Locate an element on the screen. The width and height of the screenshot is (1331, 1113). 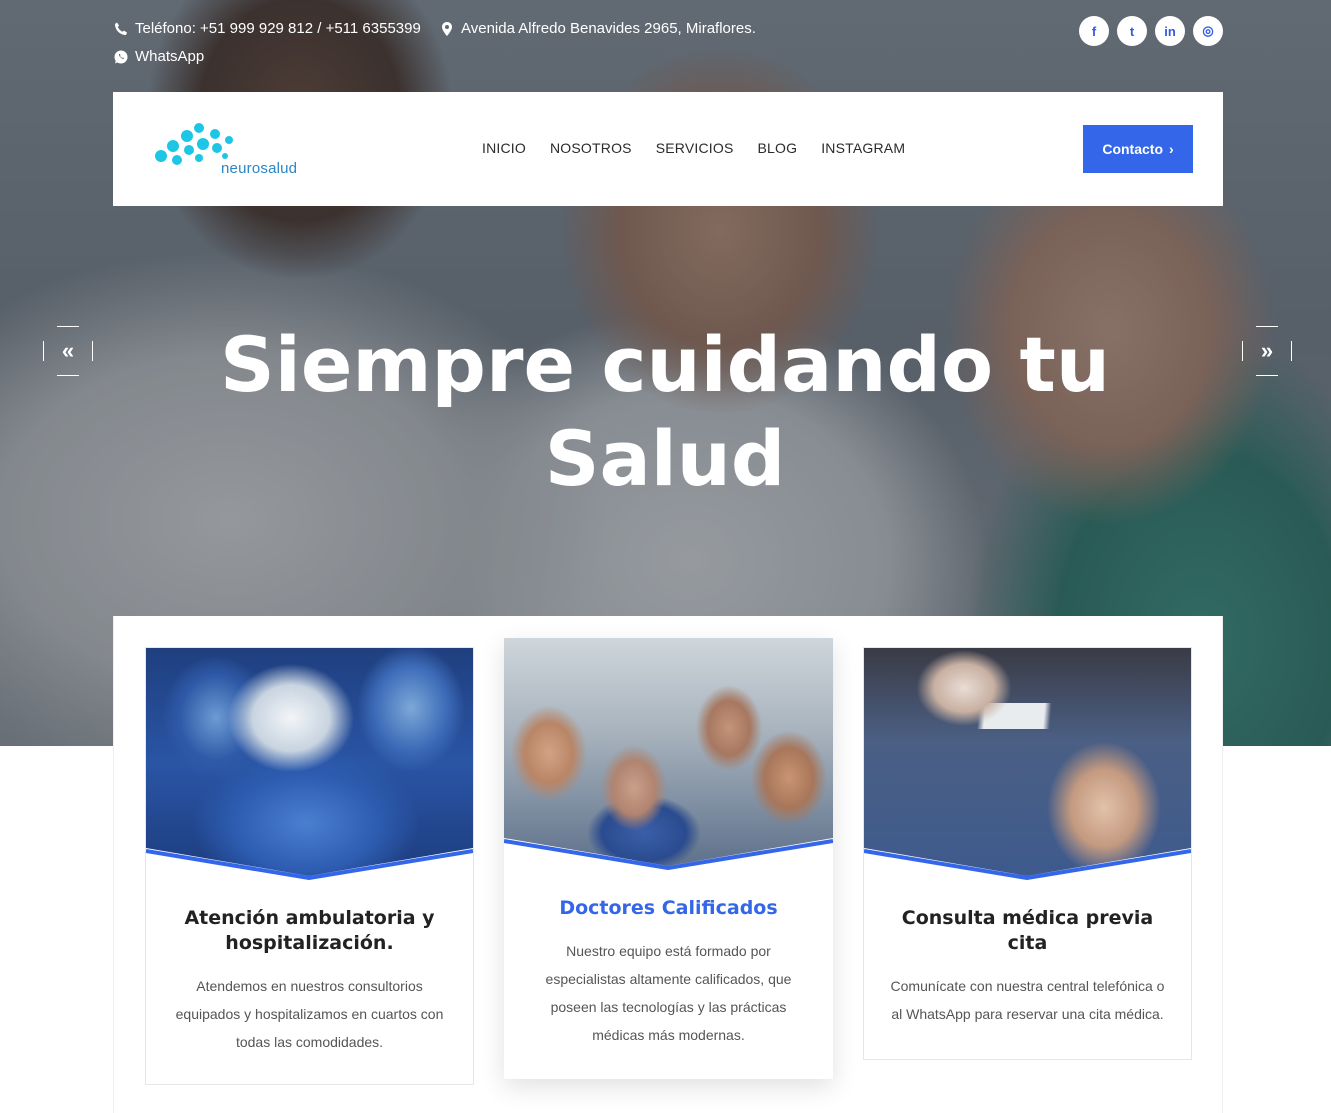
nav-item-inicio: INICIO is located at coordinates (504, 148).